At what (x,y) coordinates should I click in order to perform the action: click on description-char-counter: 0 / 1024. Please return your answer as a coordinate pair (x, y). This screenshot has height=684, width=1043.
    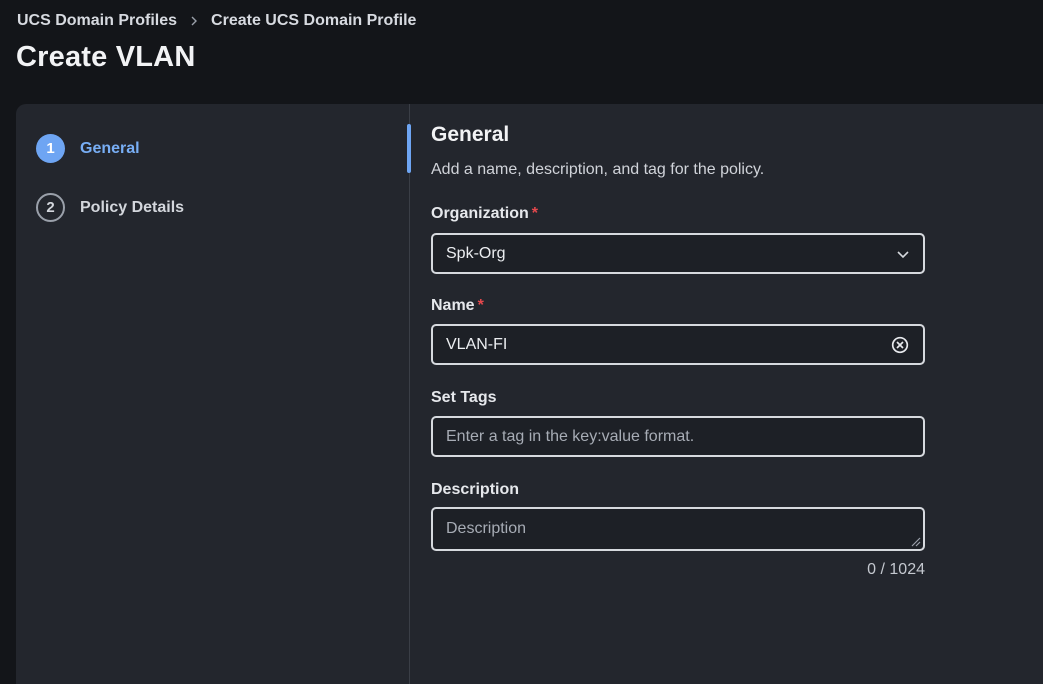
    Looking at the image, I should click on (896, 569).